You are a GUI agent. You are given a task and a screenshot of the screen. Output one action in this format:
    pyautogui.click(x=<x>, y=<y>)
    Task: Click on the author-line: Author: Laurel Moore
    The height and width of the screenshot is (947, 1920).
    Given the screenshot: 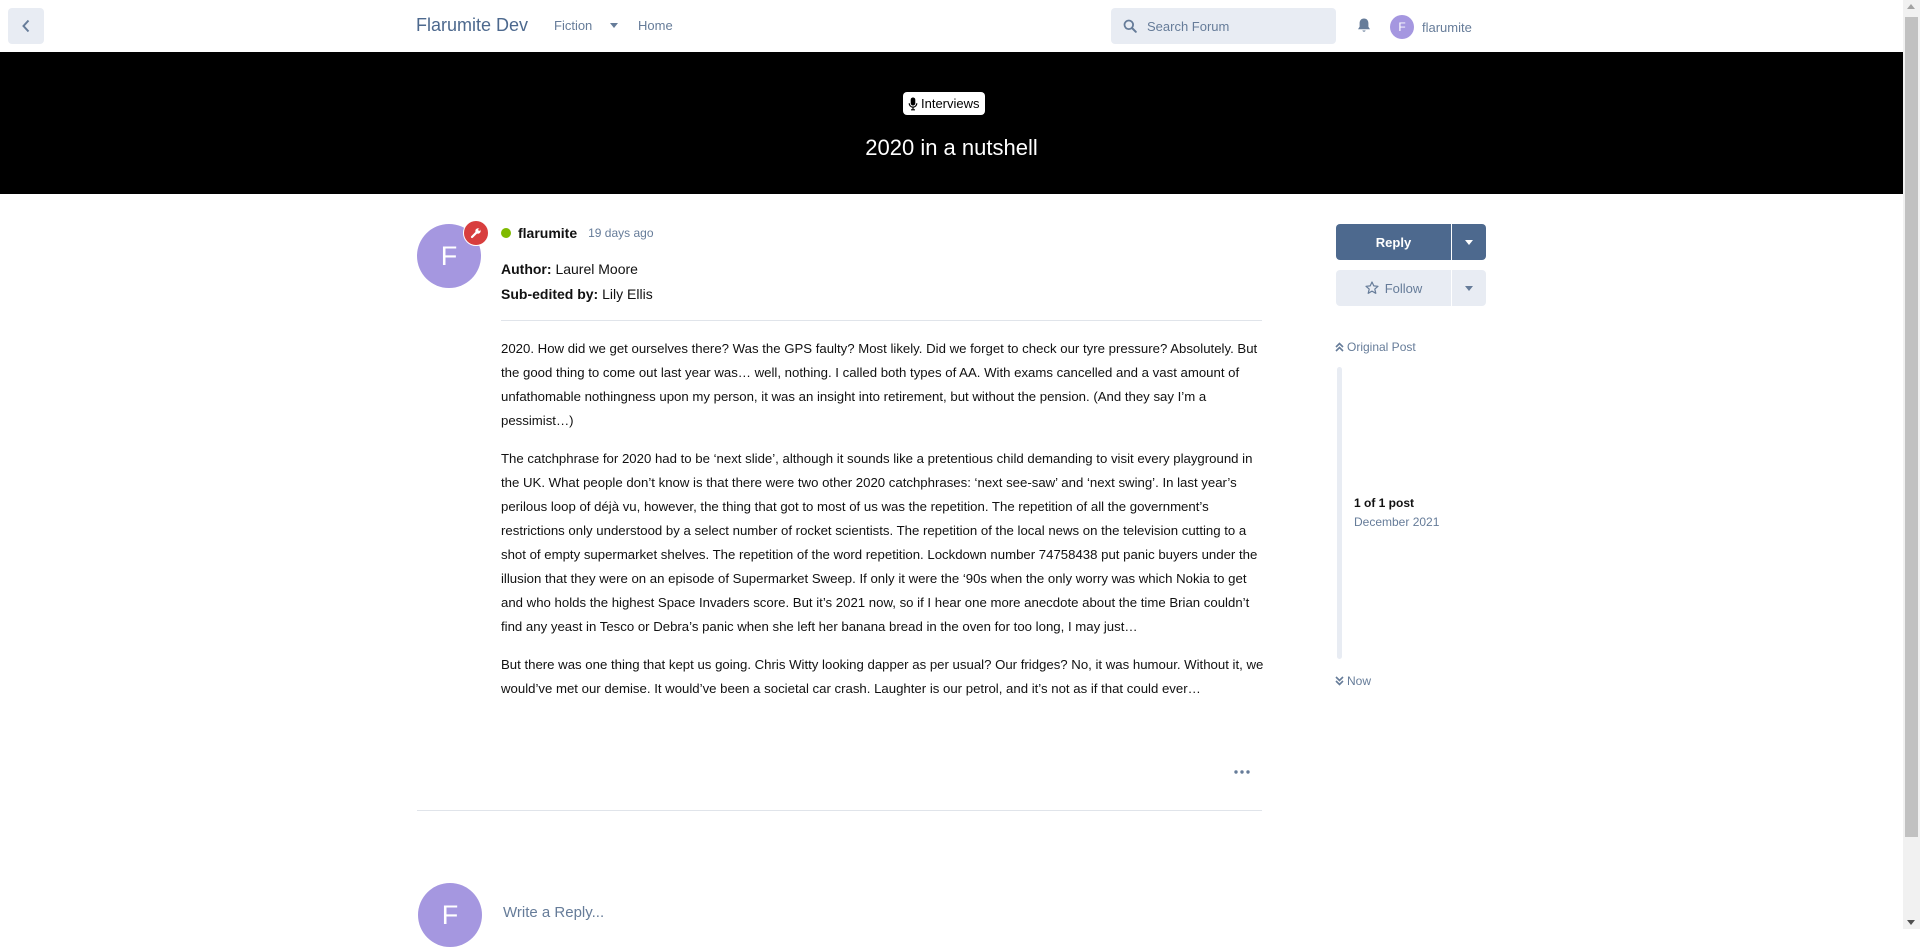 What is the action you would take?
    pyautogui.click(x=569, y=269)
    